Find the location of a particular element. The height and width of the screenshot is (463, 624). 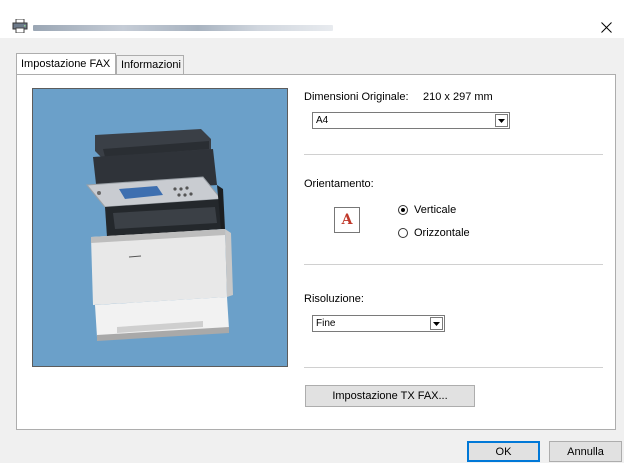

ok-button: OK is located at coordinates (503, 451).